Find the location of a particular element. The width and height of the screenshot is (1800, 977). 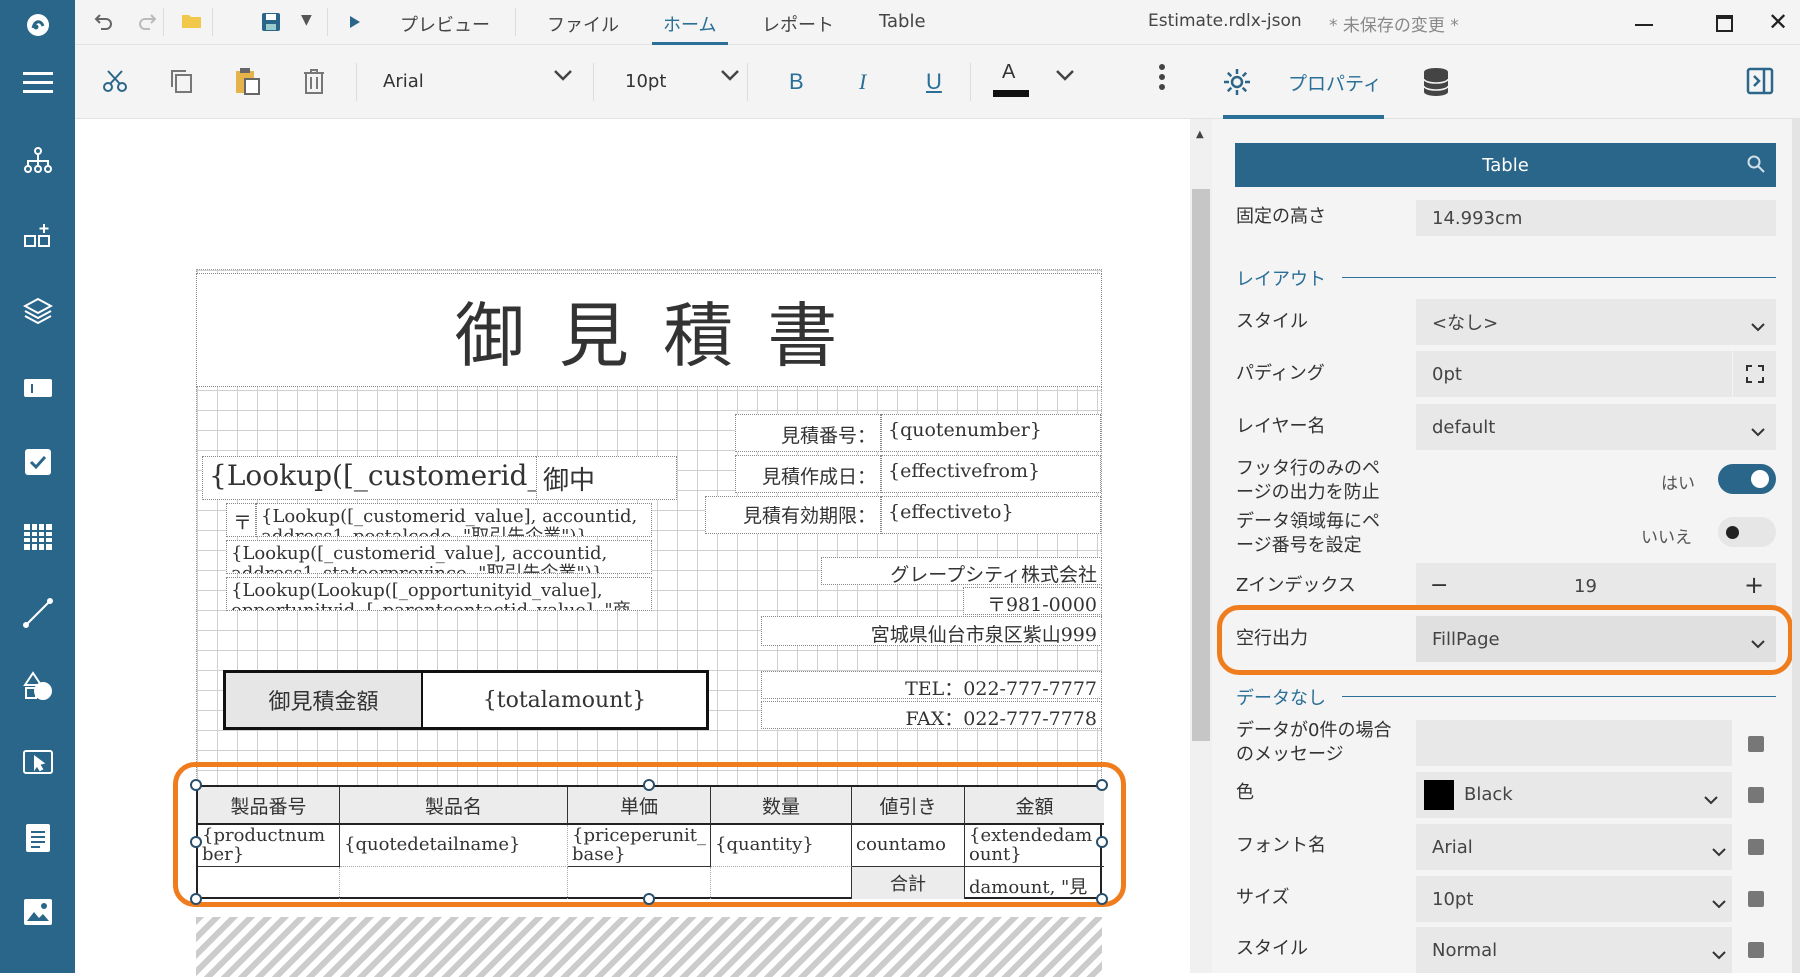

cut-icon is located at coordinates (115, 81).